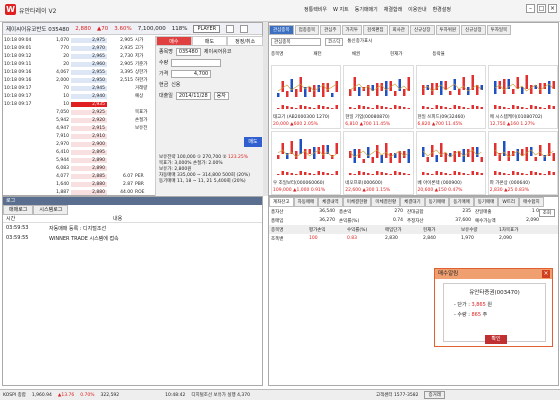 The image size is (560, 400). What do you see at coordinates (351, 30) in the screenshot?
I see `watchlist-tab: 가치투` at bounding box center [351, 30].